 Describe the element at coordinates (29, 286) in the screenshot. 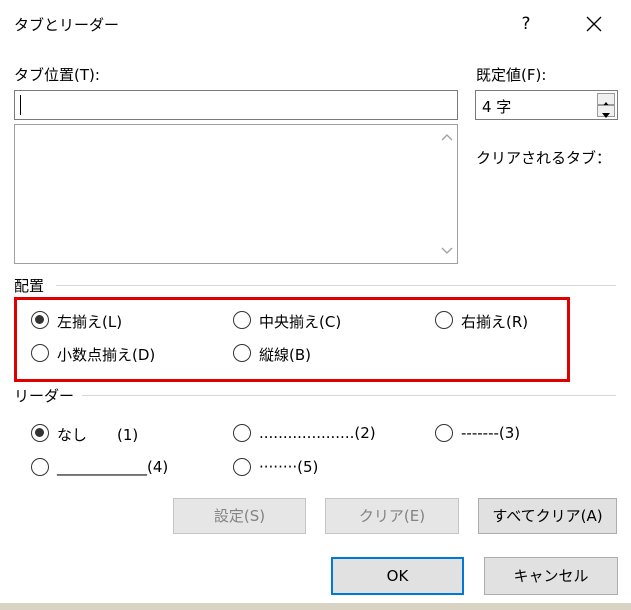

I see `alignment-group-label: 配置` at that location.